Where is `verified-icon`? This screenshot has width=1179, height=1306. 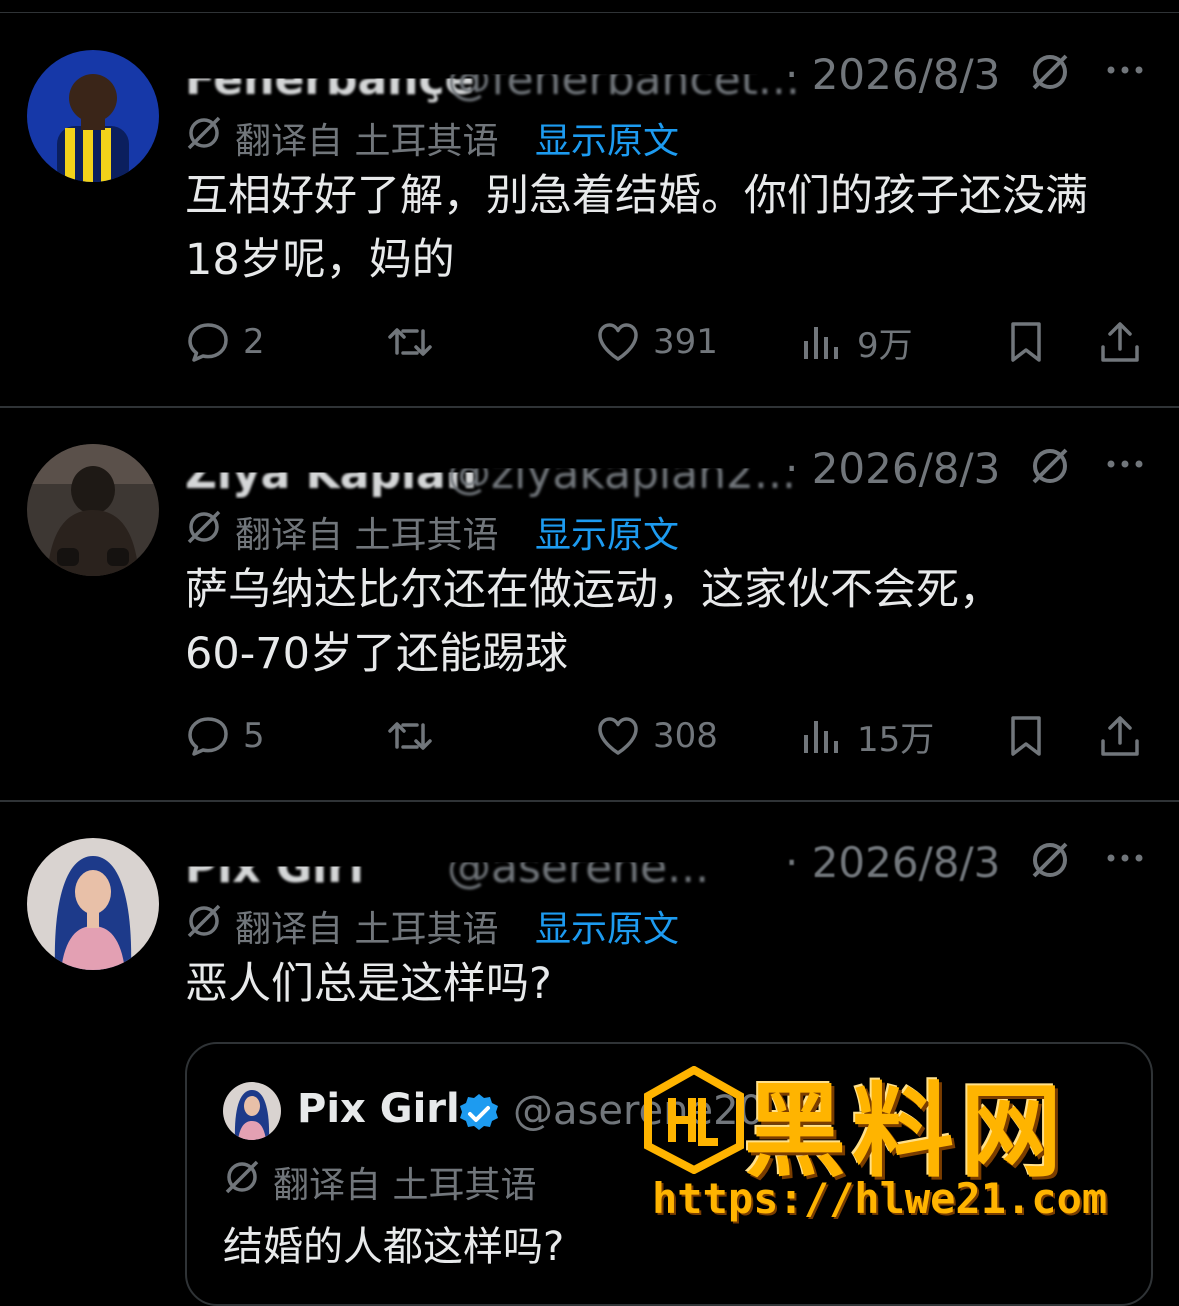 verified-icon is located at coordinates (479, 1114).